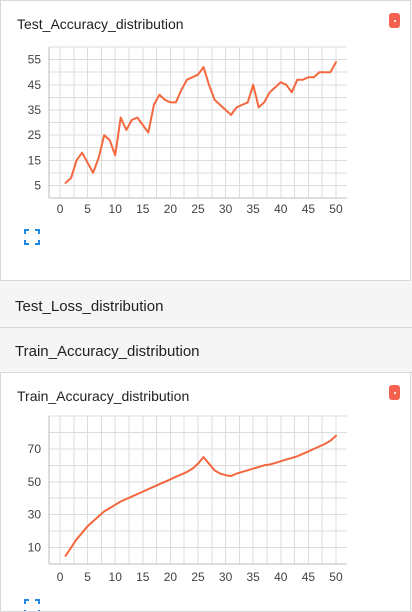 Image resolution: width=412 pixels, height=612 pixels. I want to click on test-loss-label: Test_Loss_distribution, so click(89, 306).